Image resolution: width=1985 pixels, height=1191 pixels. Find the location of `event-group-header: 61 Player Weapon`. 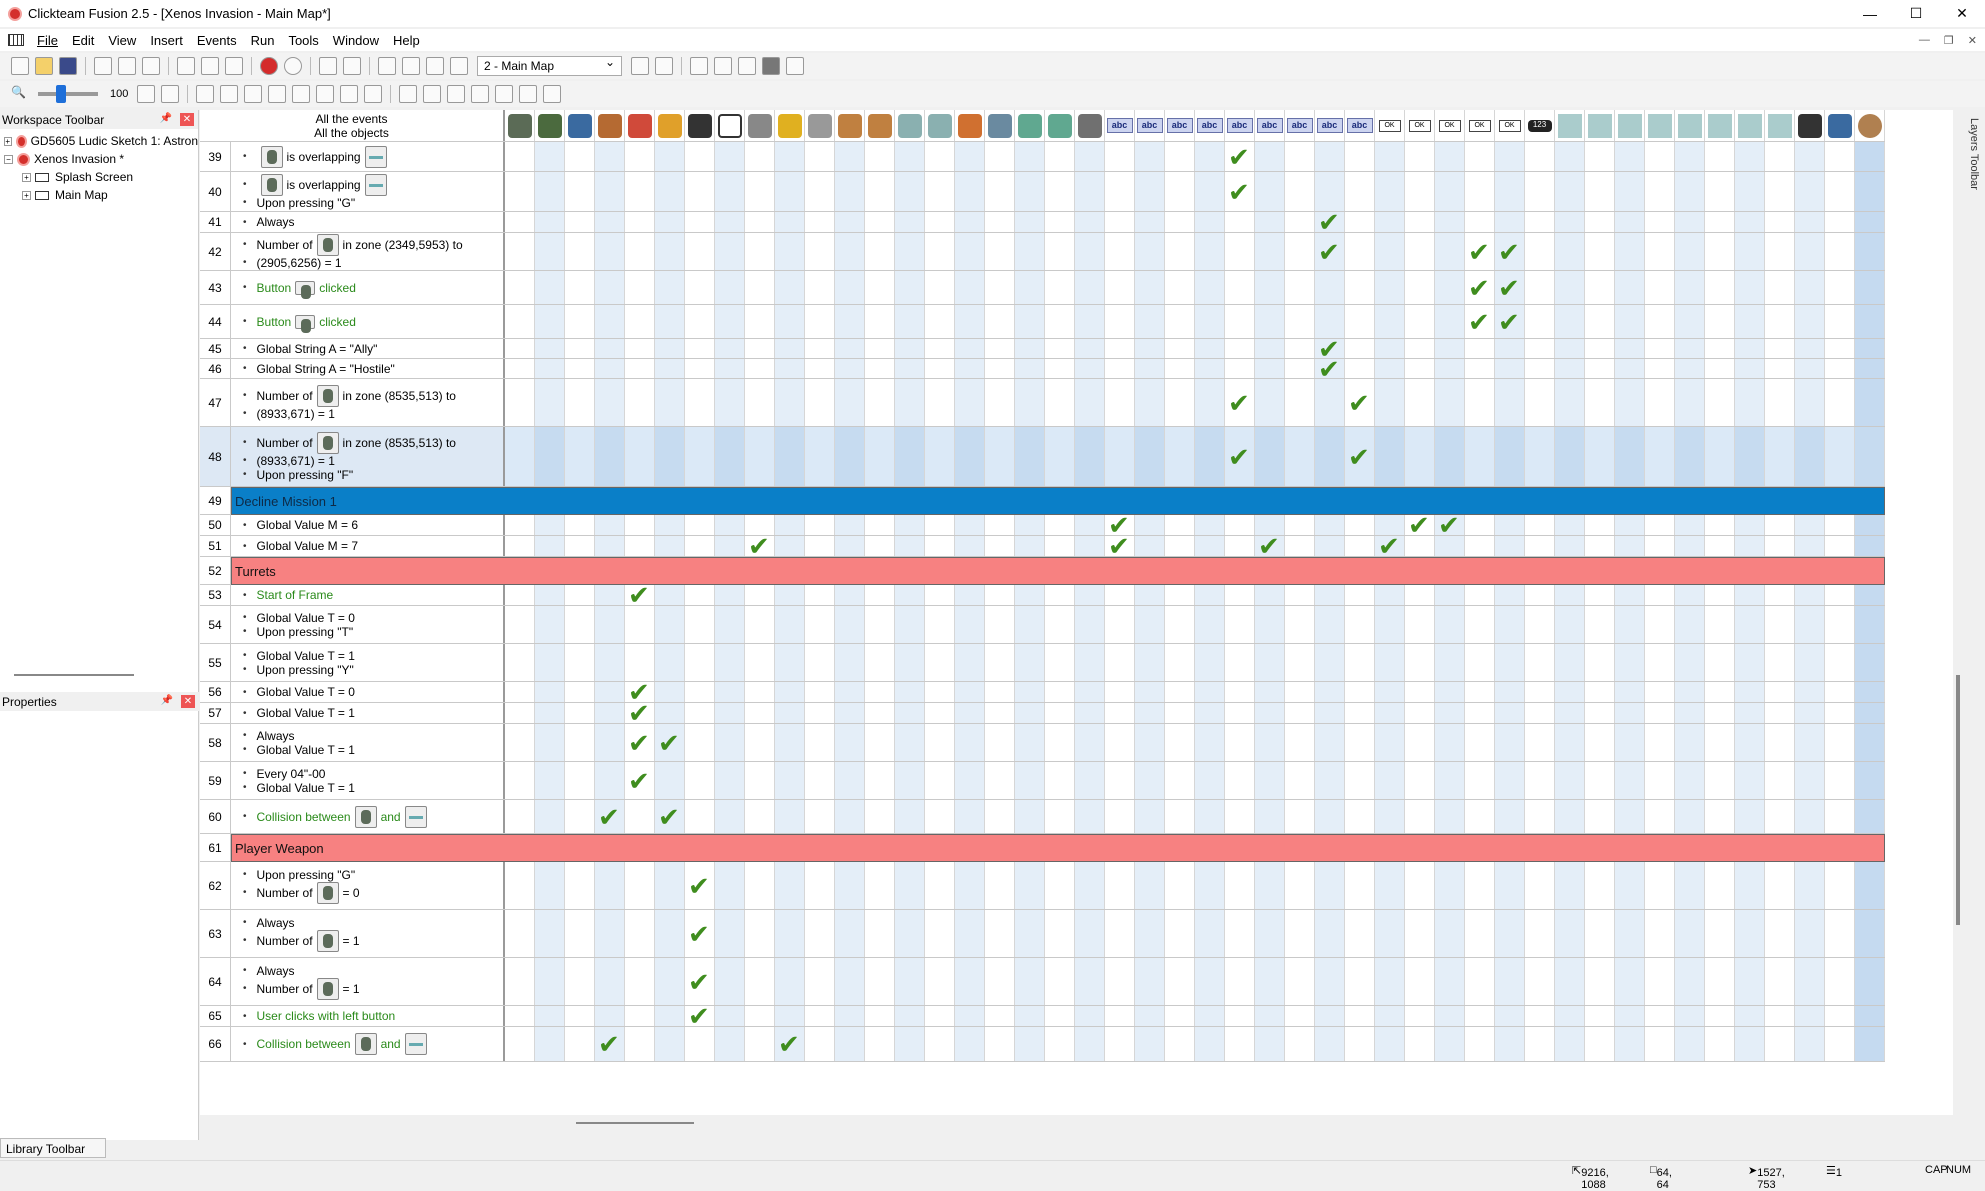

event-group-header: 61 Player Weapon is located at coordinates (1042, 848).